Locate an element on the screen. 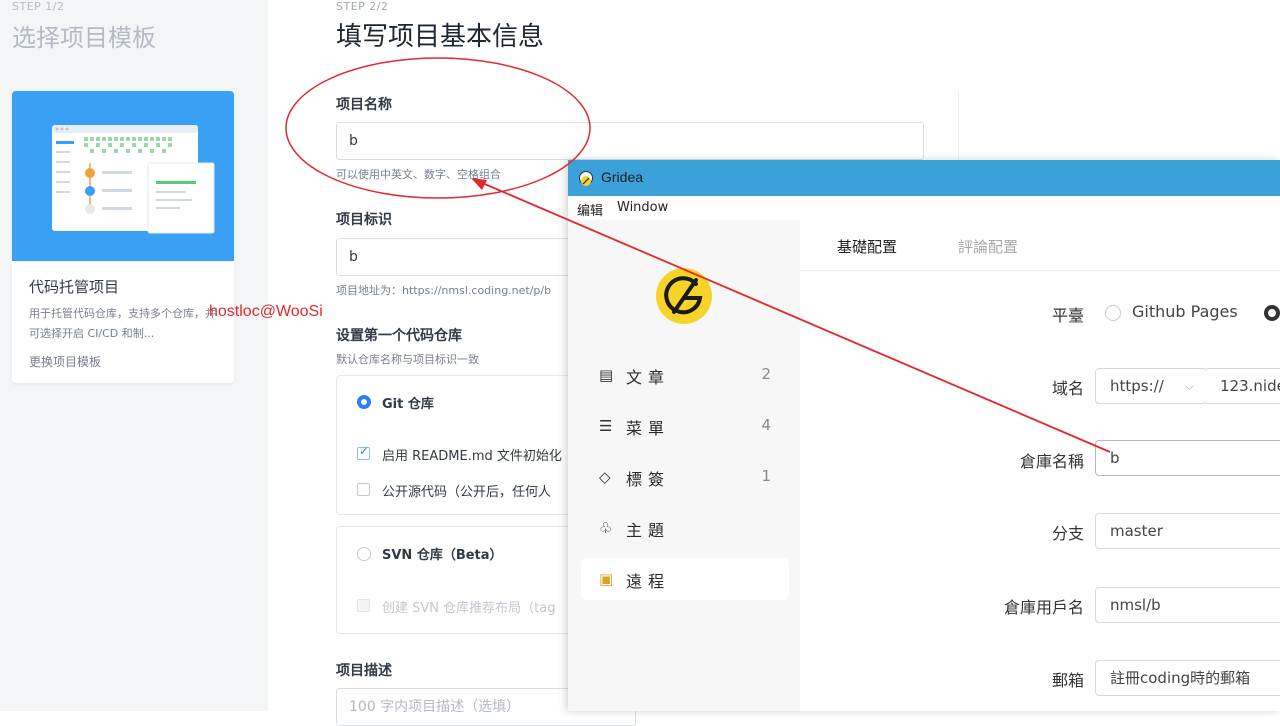 This screenshot has width=1280, height=726. project-name-hint: 可以使用中英文、数字、空格组合 is located at coordinates (418, 174).